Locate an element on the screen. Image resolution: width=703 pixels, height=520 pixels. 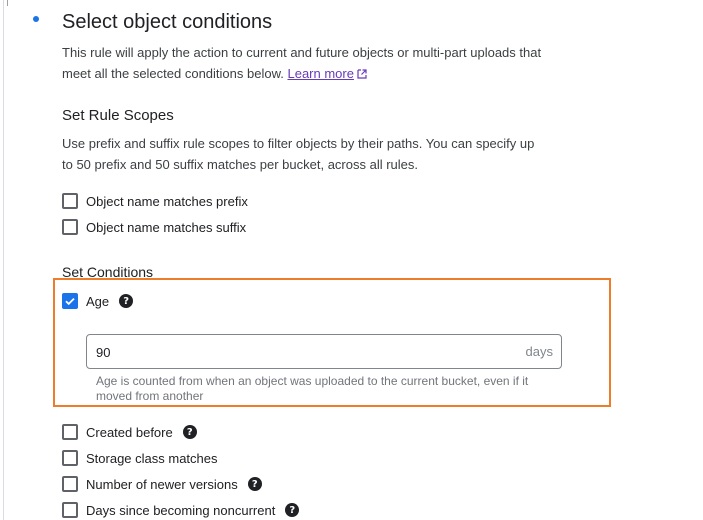
noncurrent-days-option: Days since becoming noncurrent ? is located at coordinates (181, 510).